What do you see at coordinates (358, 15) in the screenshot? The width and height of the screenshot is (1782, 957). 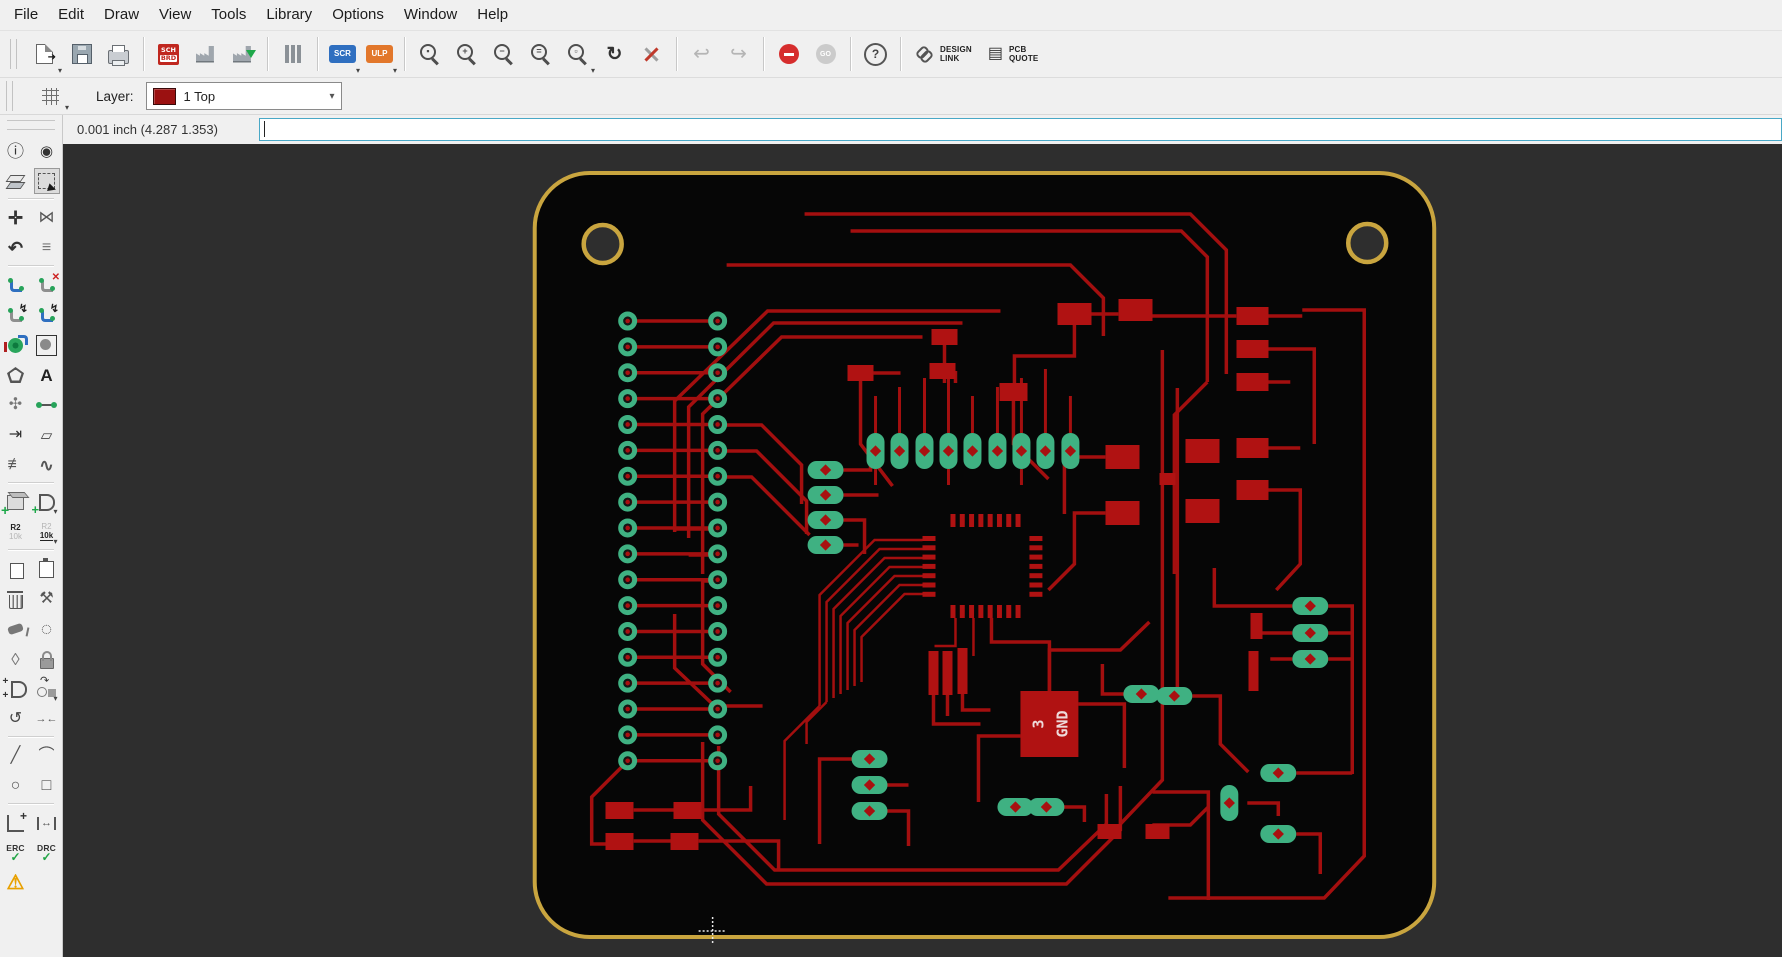 I see `menu-item-options: Options` at bounding box center [358, 15].